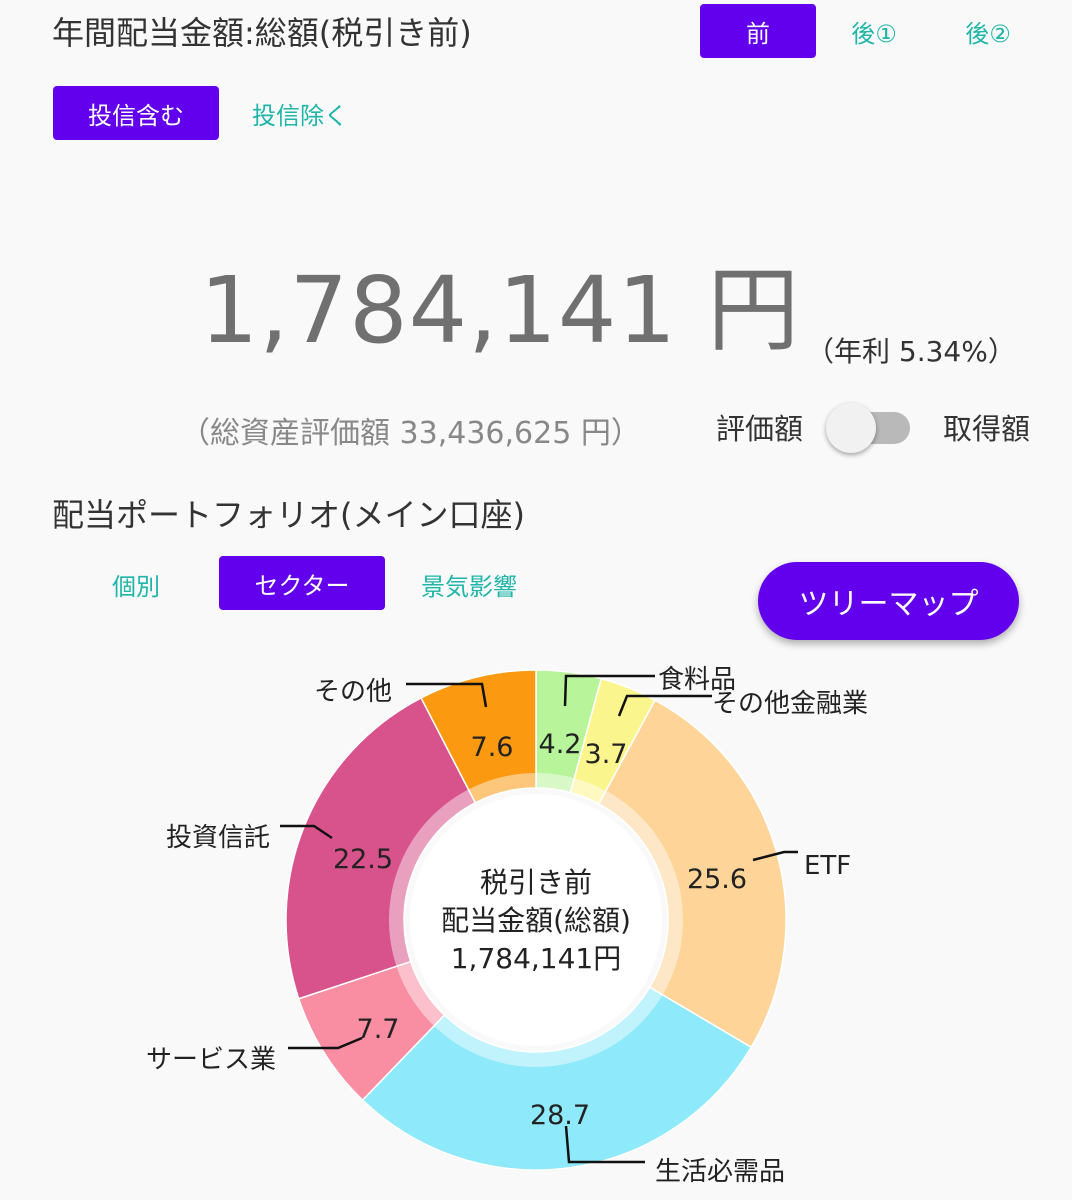 The width and height of the screenshot is (1072, 1200). I want to click on slice-value-label: 7.6, so click(492, 747).